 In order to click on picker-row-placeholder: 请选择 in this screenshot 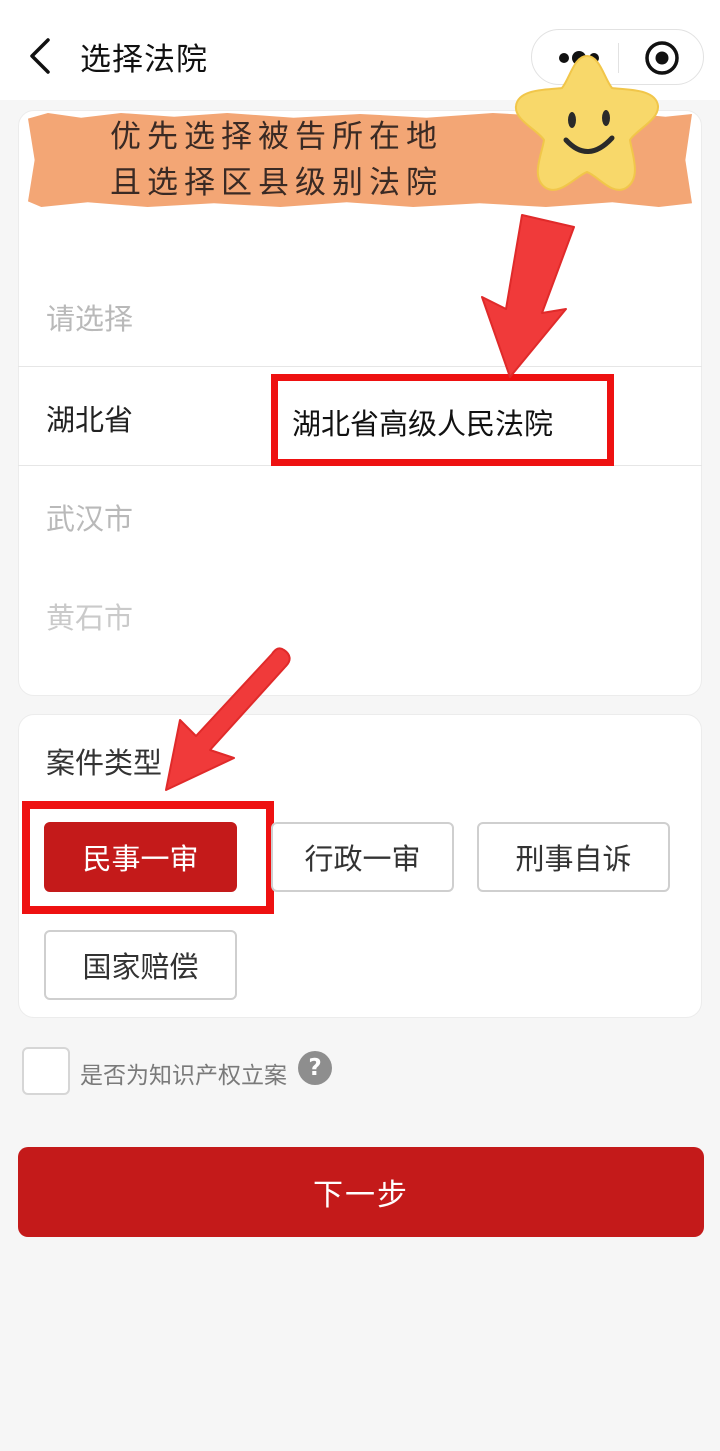, I will do `click(360, 315)`.